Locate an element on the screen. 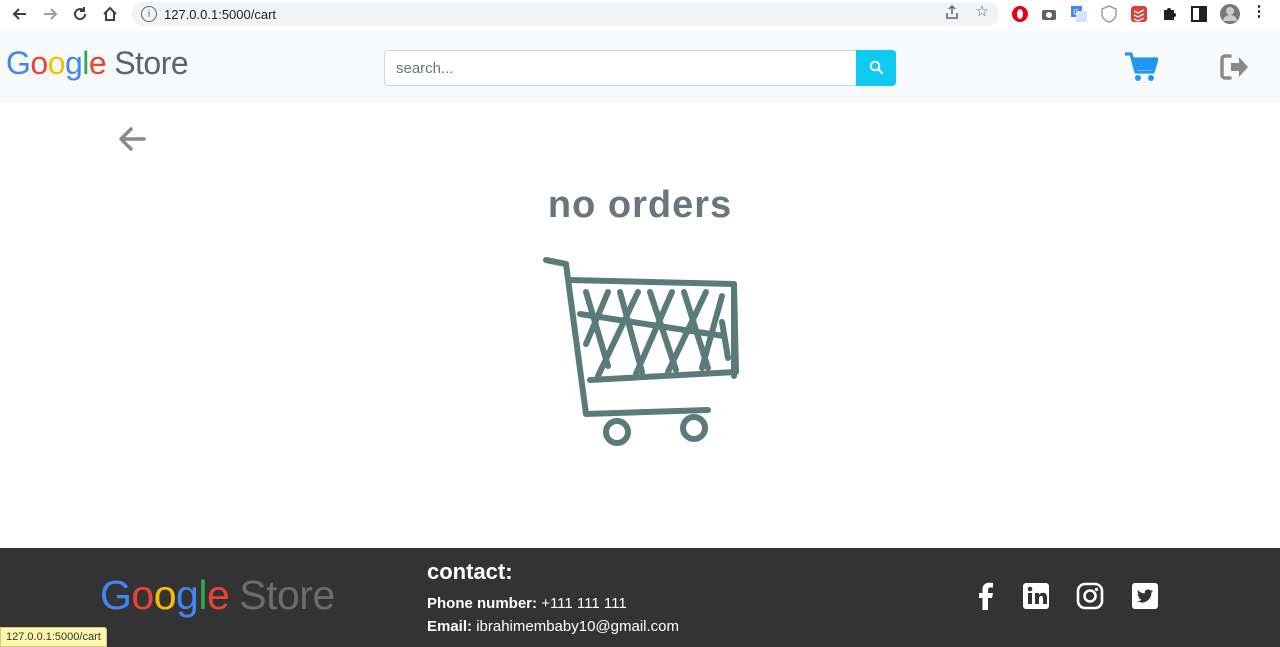  logo-store: Store is located at coordinates (151, 63).